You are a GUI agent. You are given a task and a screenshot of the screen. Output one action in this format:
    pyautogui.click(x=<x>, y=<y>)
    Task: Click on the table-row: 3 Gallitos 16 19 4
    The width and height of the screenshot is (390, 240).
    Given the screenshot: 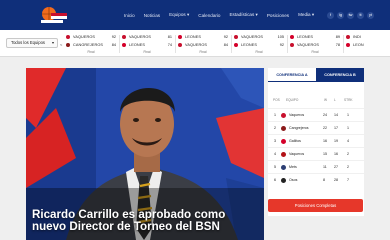 What is the action you would take?
    pyautogui.click(x=316, y=140)
    